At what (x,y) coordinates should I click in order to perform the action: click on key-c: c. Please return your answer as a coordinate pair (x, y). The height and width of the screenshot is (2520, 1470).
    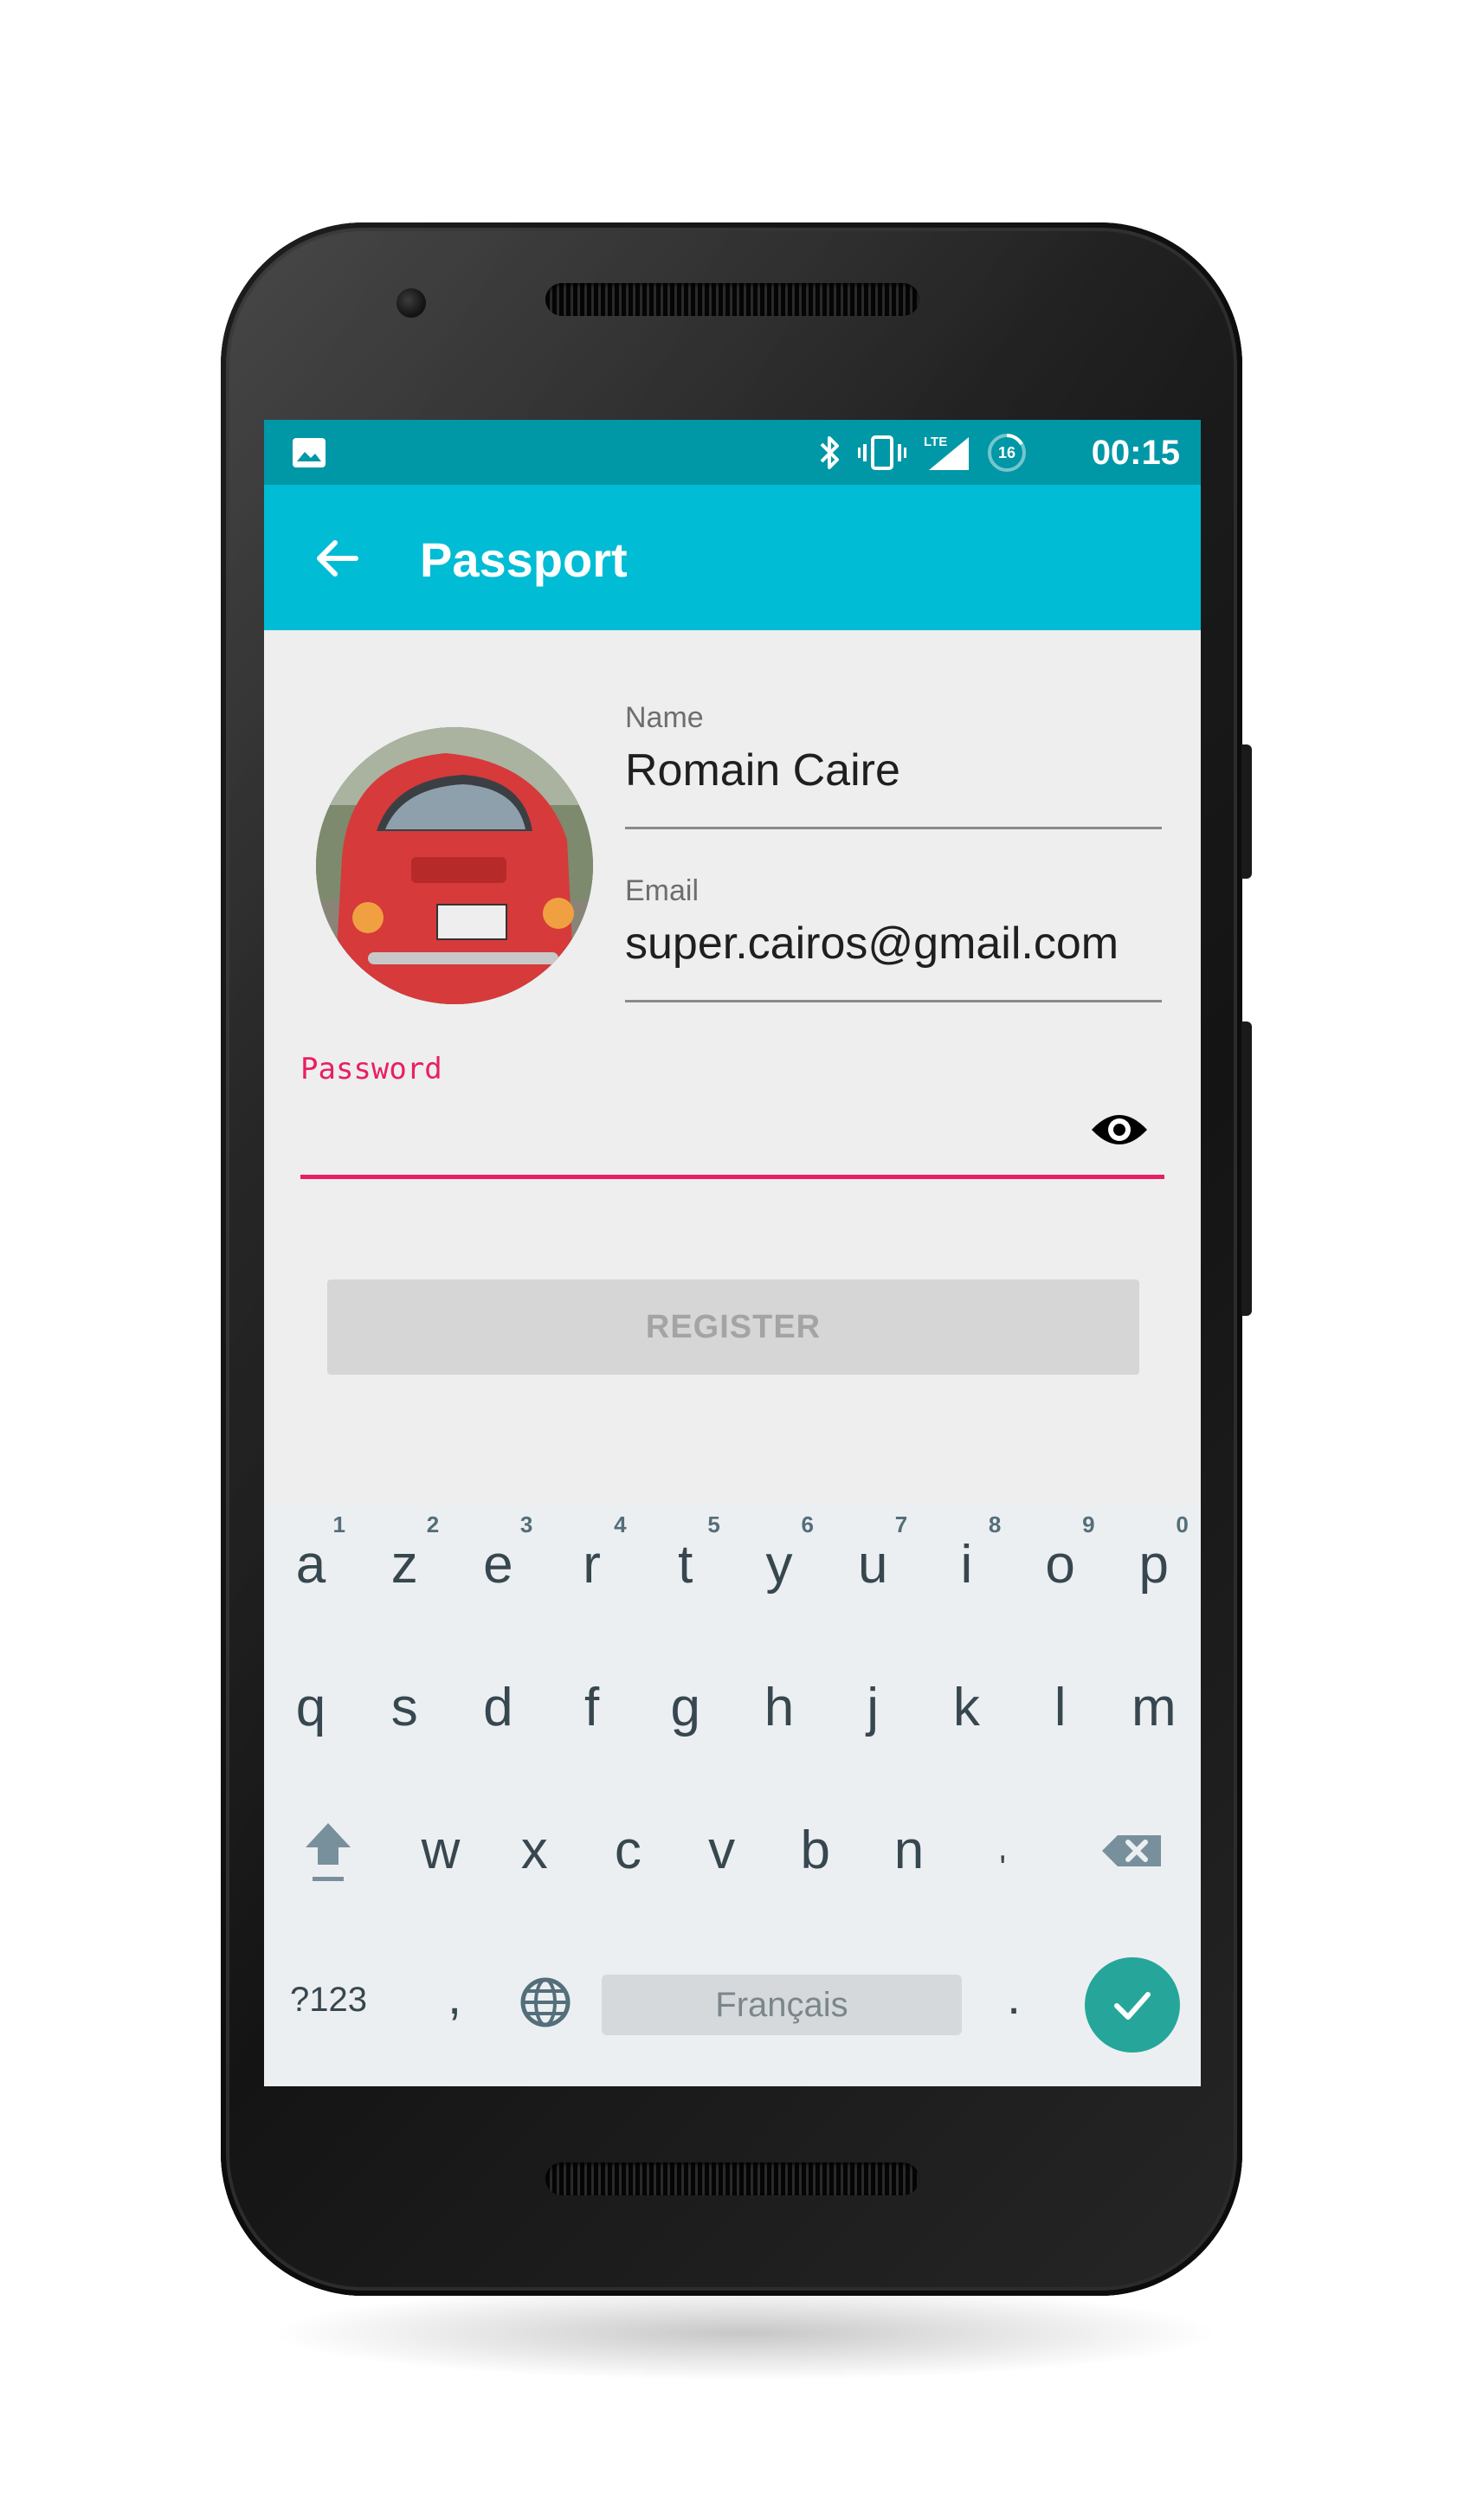
    Looking at the image, I should click on (628, 1855).